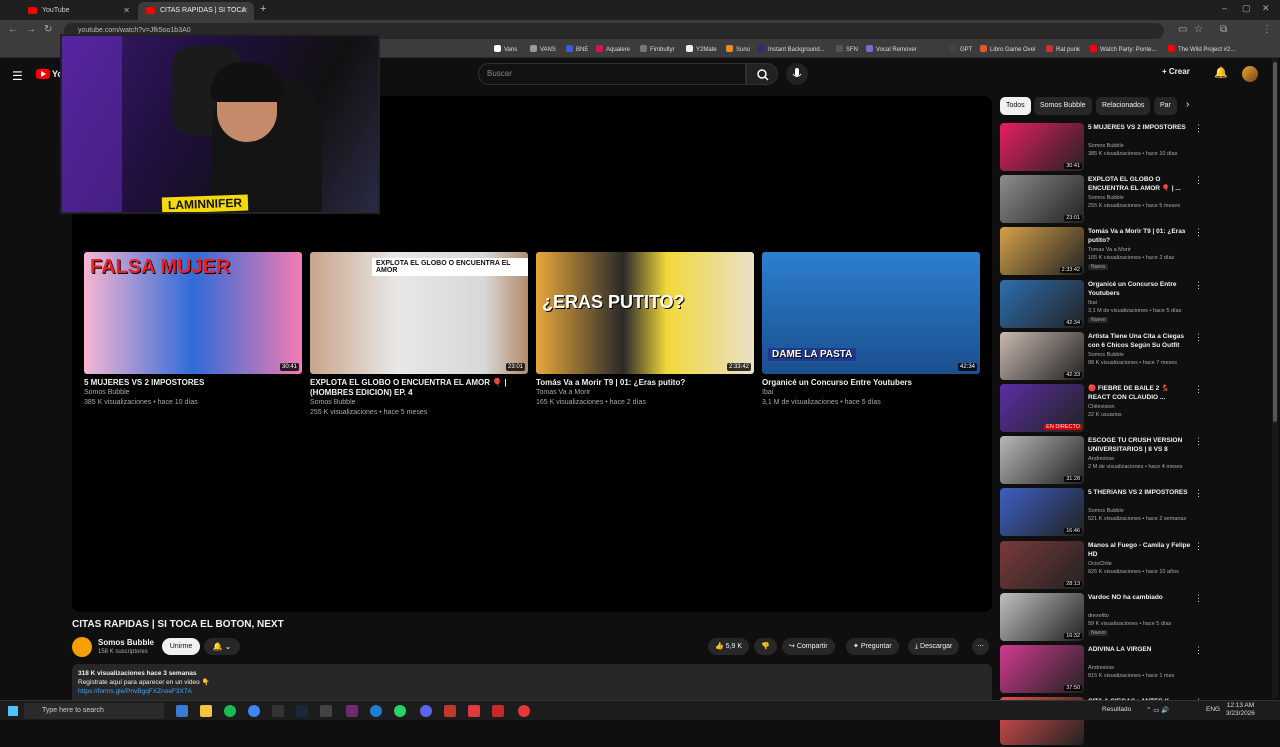 Image resolution: width=1280 pixels, height=747 pixels. What do you see at coordinates (701, 49) in the screenshot?
I see `bookmark: Y2Mate` at bounding box center [701, 49].